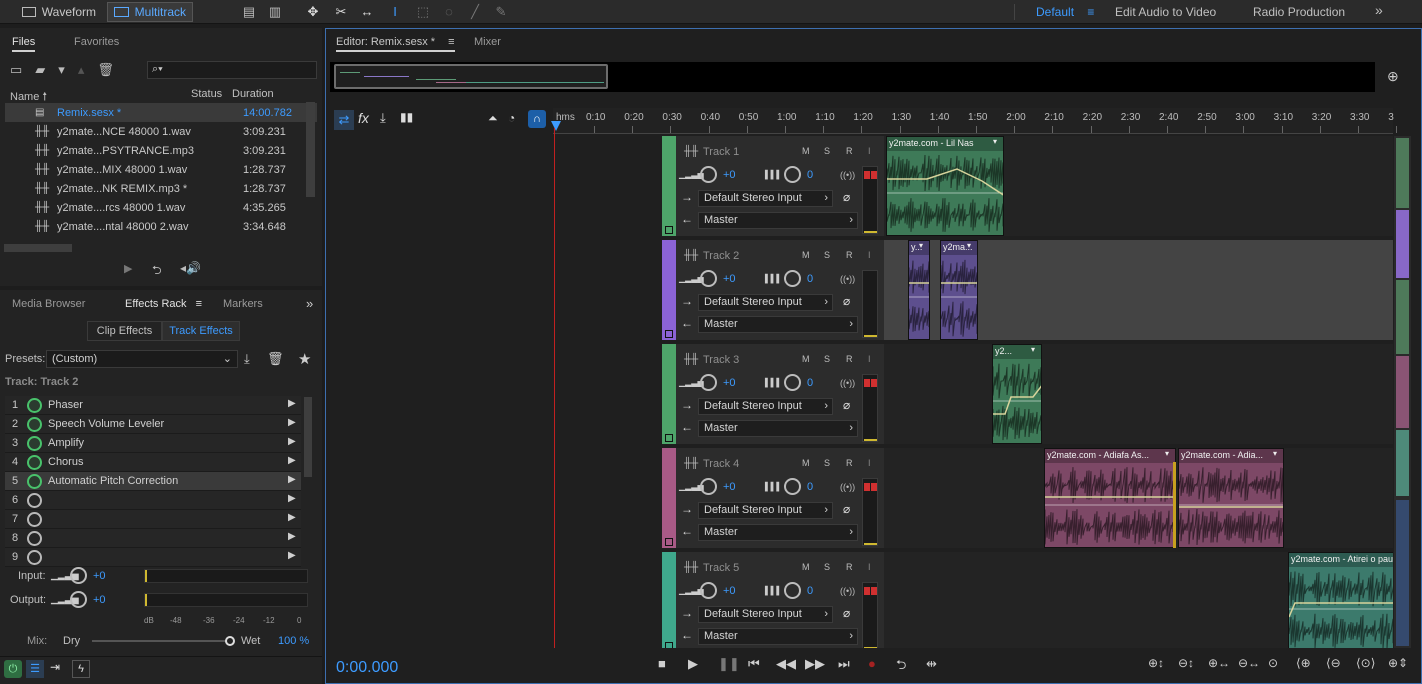  Describe the element at coordinates (423, 12) in the screenshot. I see `marquee-tool-icon: ⬚` at that location.